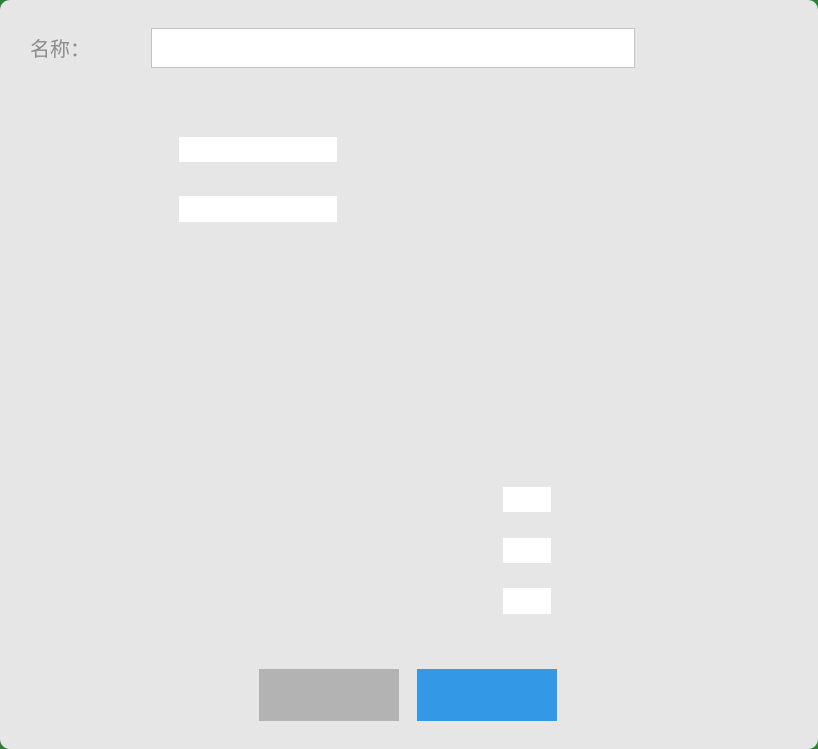  I want to click on name-input, so click(393, 48).